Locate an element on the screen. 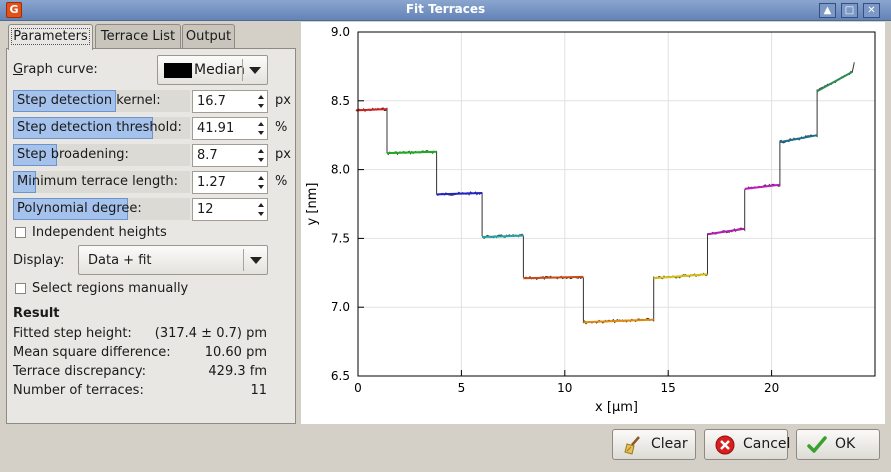 The width and height of the screenshot is (891, 472). window-maximize-icon: □ is located at coordinates (849, 10).